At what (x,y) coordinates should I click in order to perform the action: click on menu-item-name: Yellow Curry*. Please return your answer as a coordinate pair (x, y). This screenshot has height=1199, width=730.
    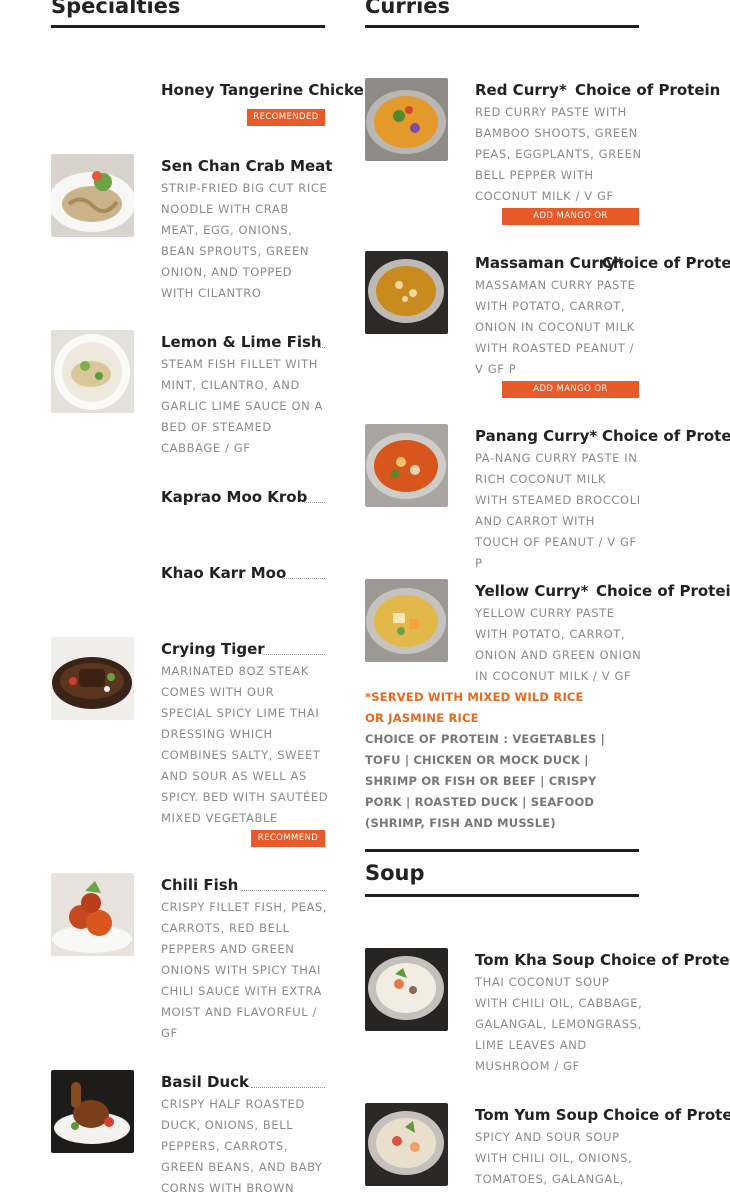
    Looking at the image, I should click on (532, 591).